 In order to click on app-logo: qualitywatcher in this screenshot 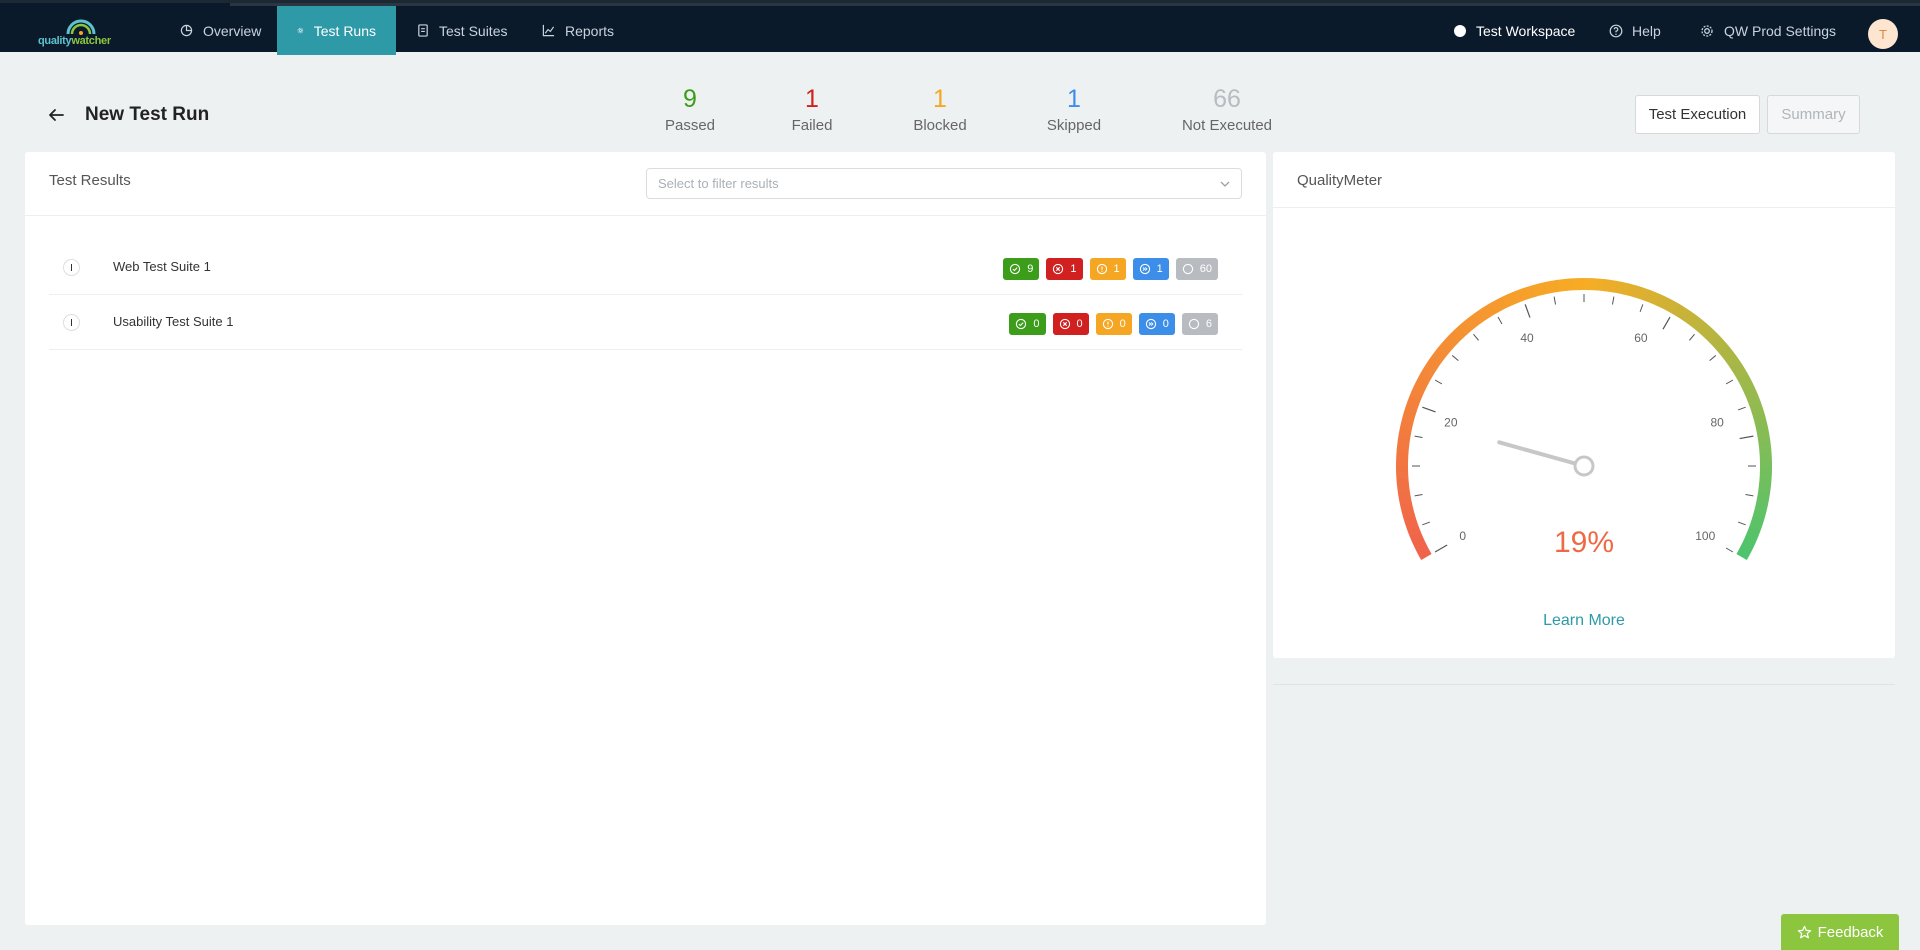, I will do `click(80, 31)`.